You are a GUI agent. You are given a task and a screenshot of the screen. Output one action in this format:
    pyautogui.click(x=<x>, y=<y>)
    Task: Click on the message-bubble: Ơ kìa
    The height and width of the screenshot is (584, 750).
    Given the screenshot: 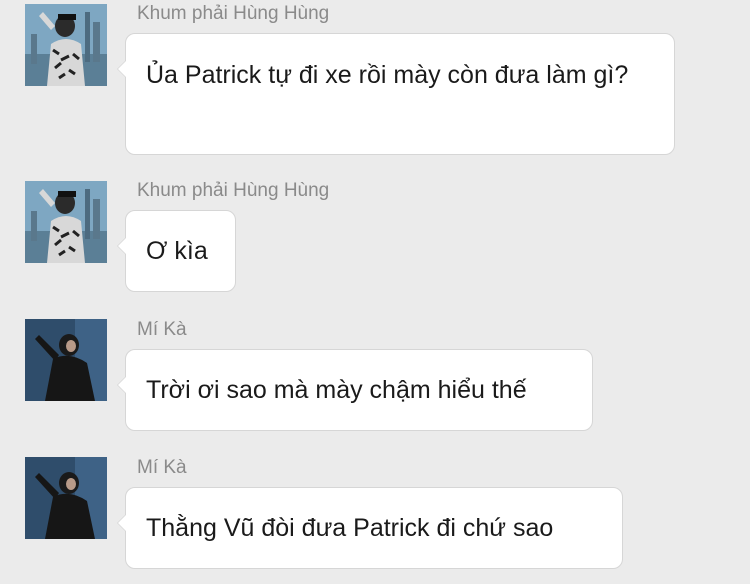 What is the action you would take?
    pyautogui.click(x=176, y=251)
    